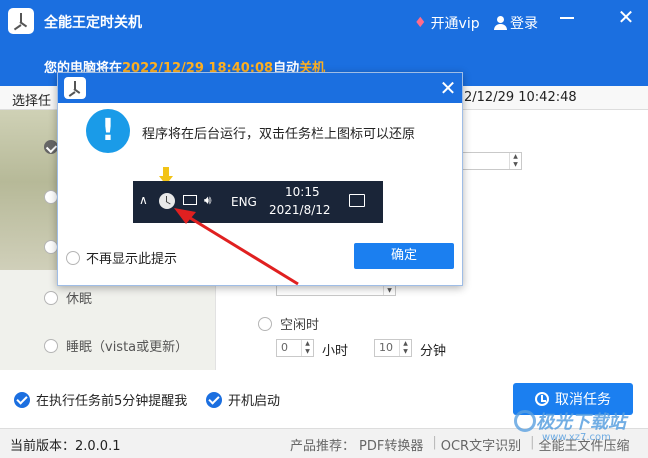 This screenshot has width=648, height=458. I want to click on speaker-icon: 🔊︎, so click(208, 200).